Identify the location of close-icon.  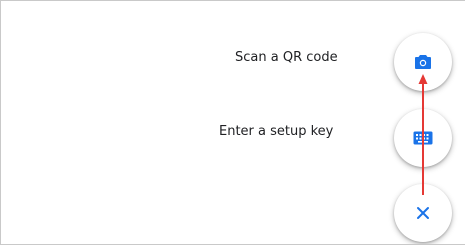
(423, 213).